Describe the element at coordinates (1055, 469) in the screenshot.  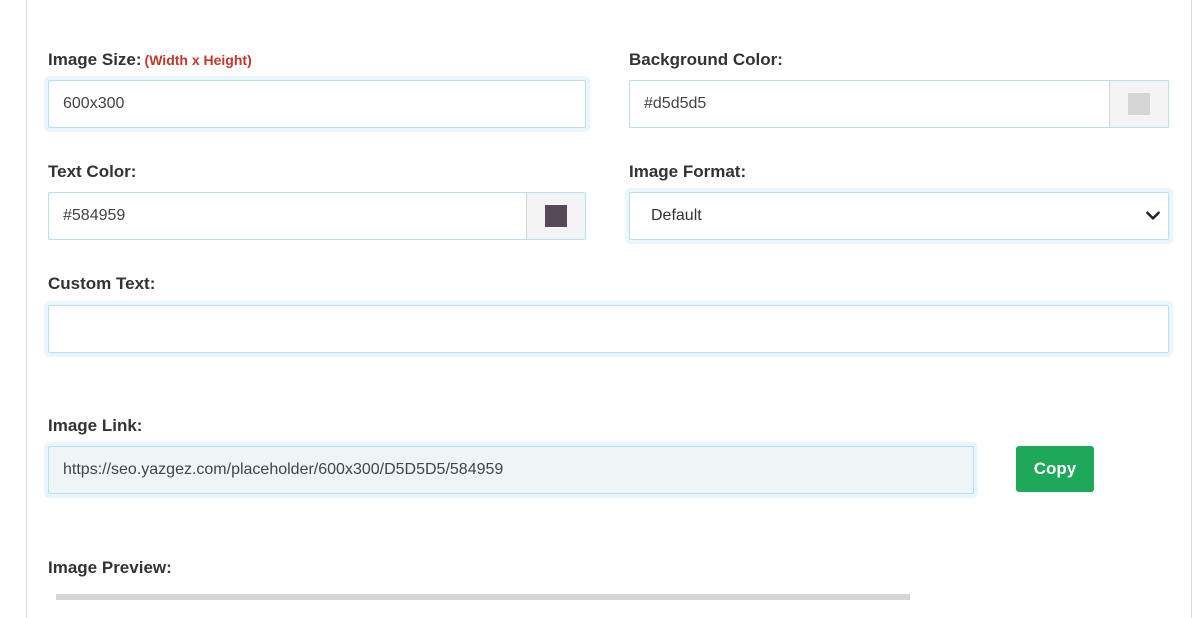
I see `copy-button: Copy` at that location.